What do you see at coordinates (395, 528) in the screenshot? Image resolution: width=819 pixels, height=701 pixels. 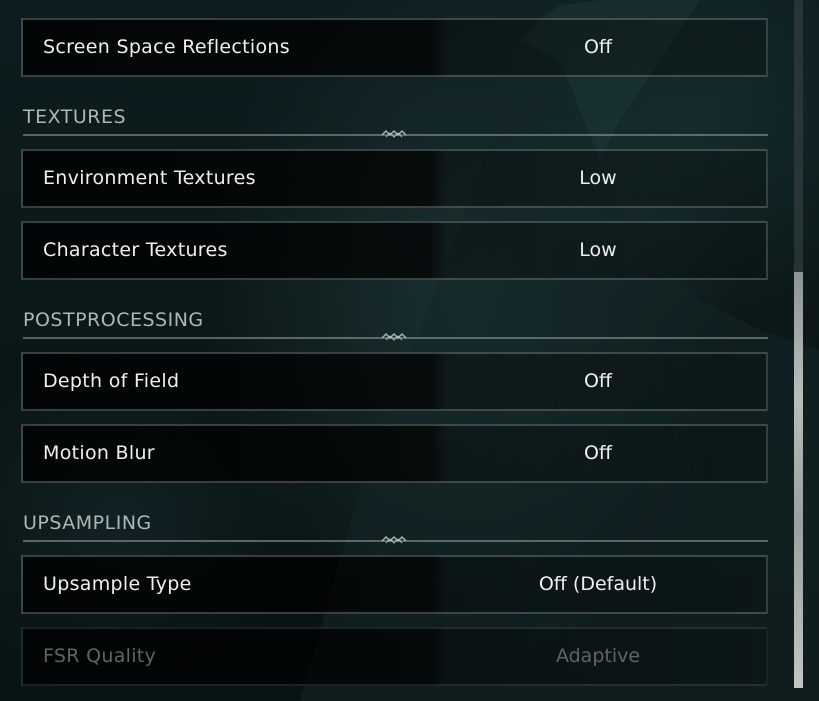 I see `section-header-upsampling: UPSAMPLING` at bounding box center [395, 528].